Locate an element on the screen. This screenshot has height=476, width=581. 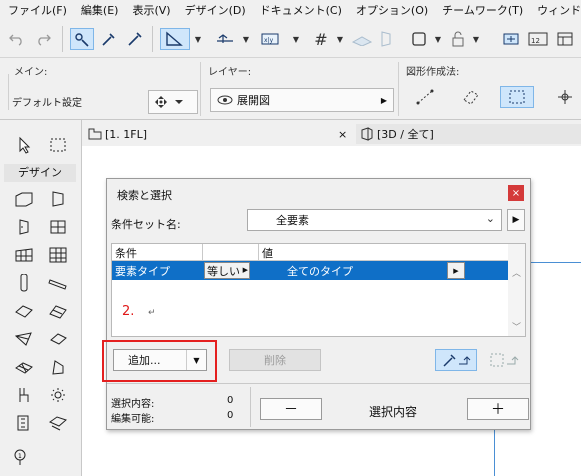
layer-view-icon is located at coordinates (362, 39).